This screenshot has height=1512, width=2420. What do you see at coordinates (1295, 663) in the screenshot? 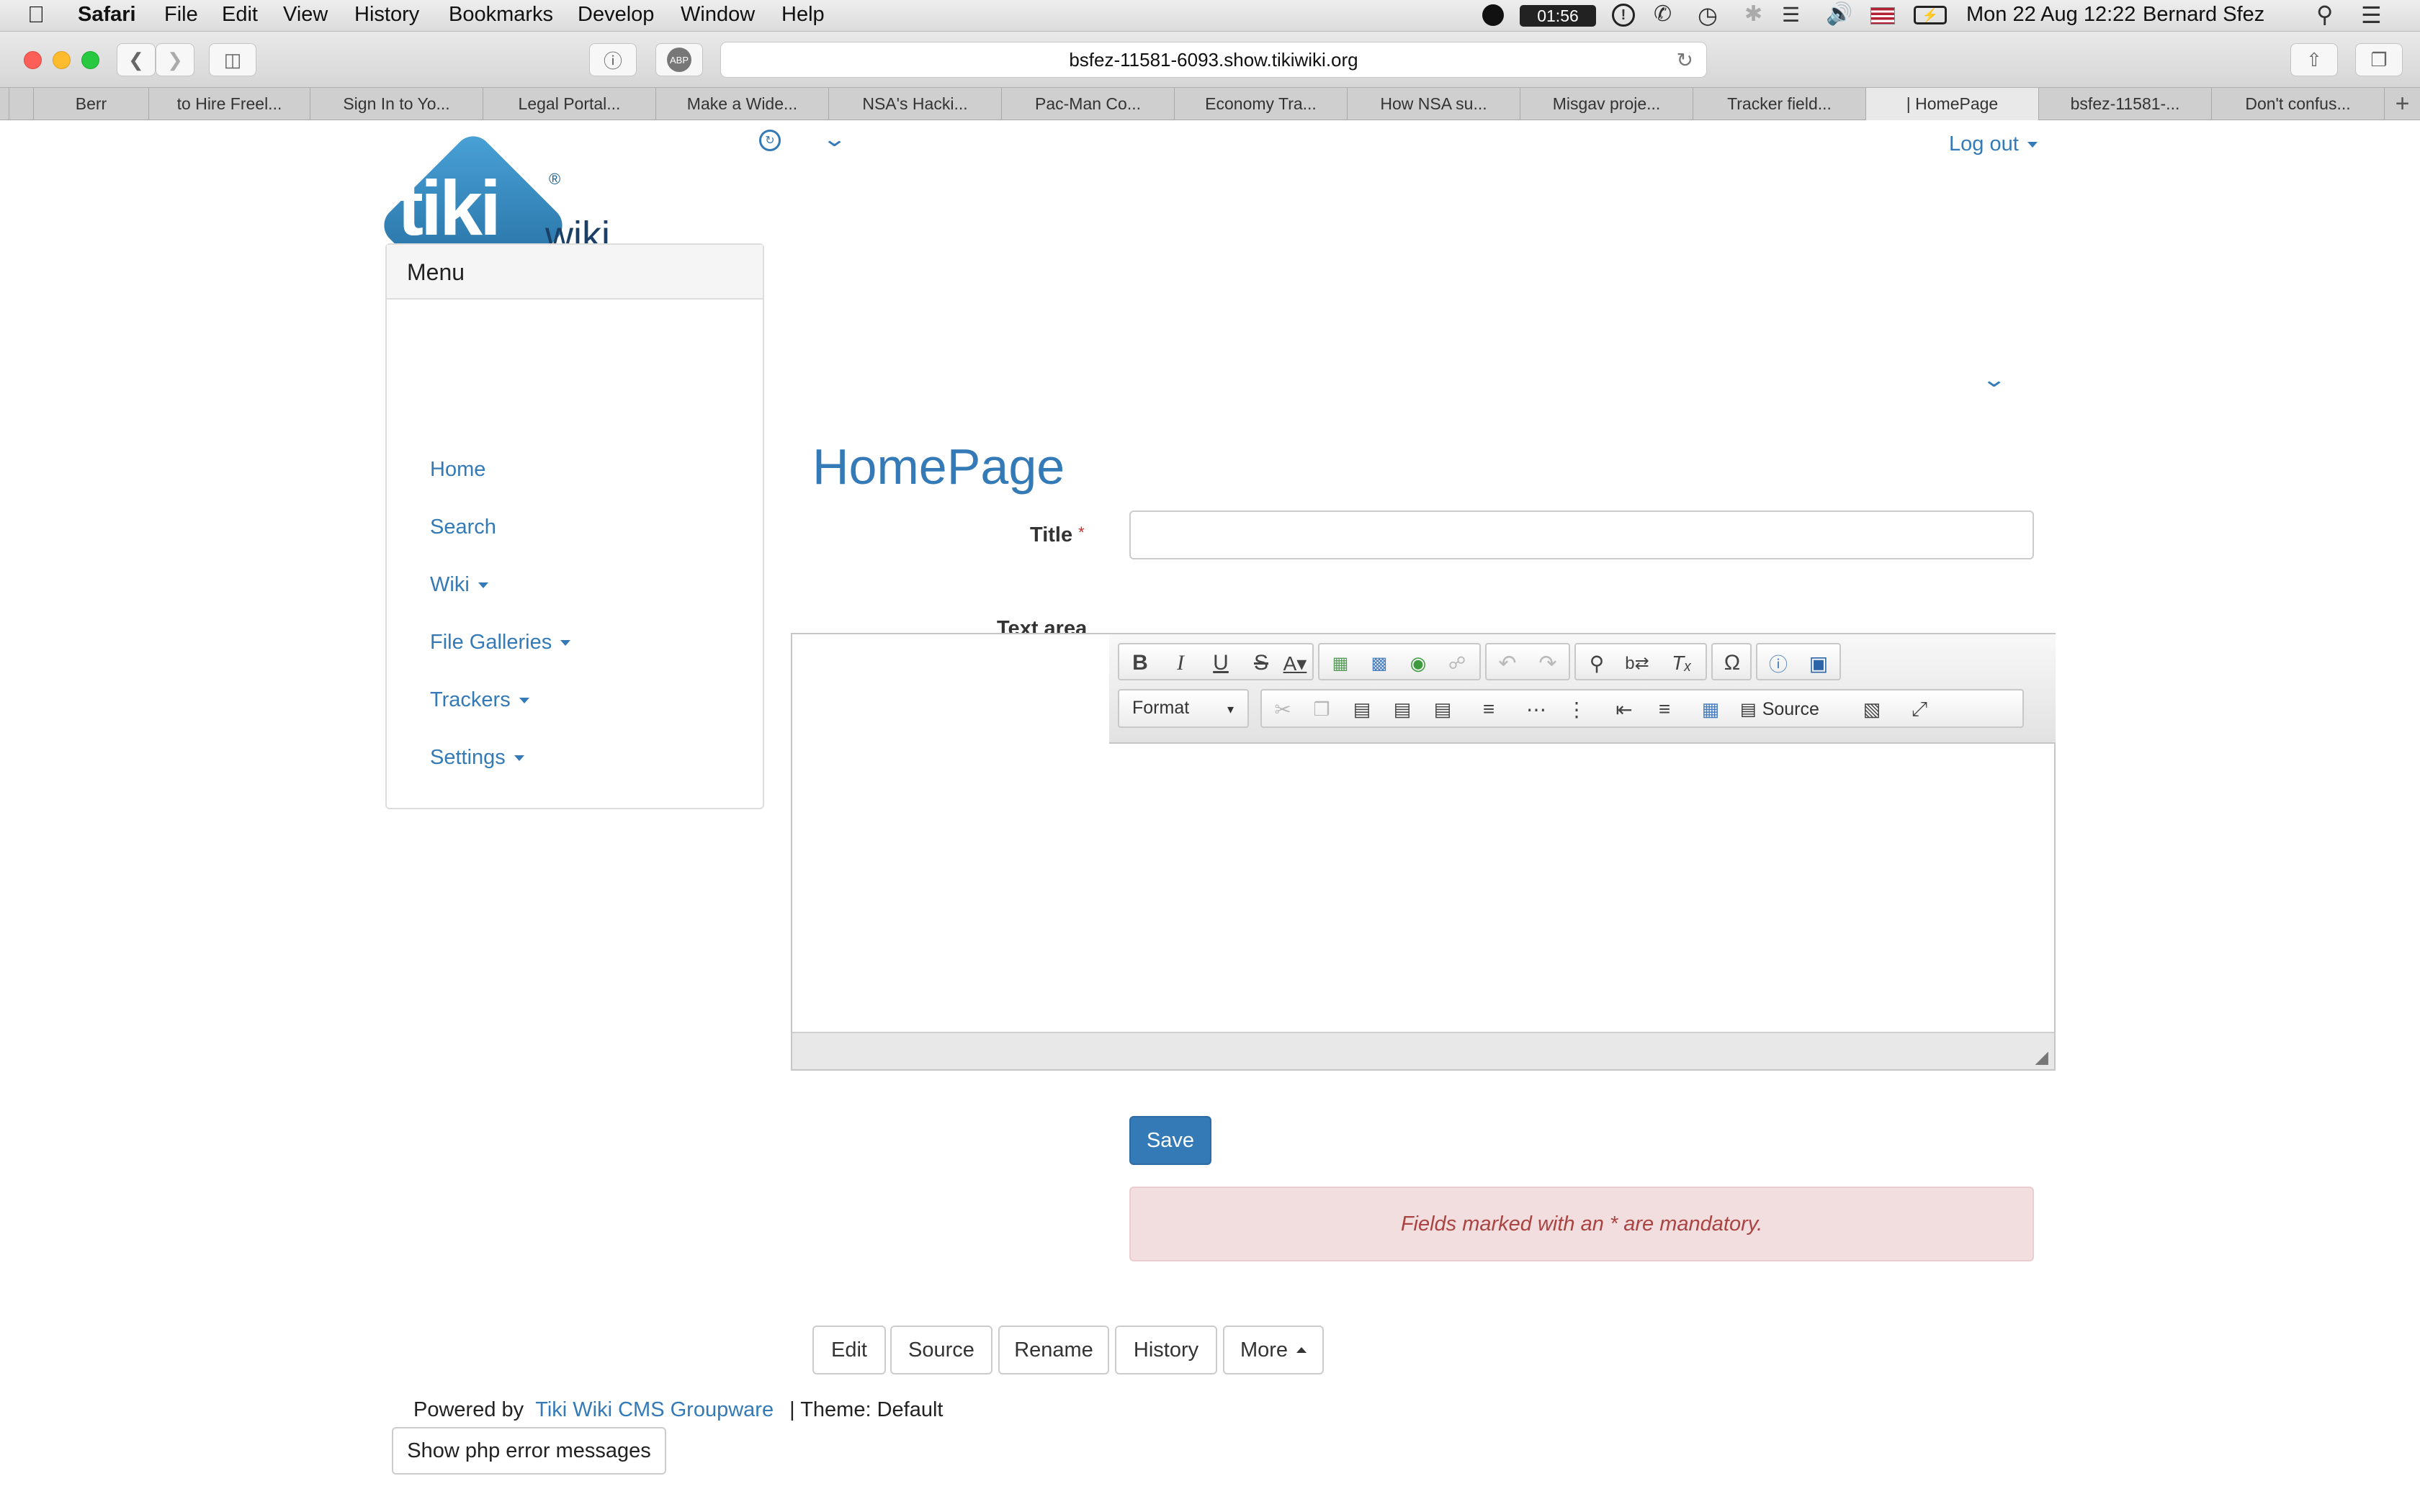
I see `text-color-button: A▾` at bounding box center [1295, 663].